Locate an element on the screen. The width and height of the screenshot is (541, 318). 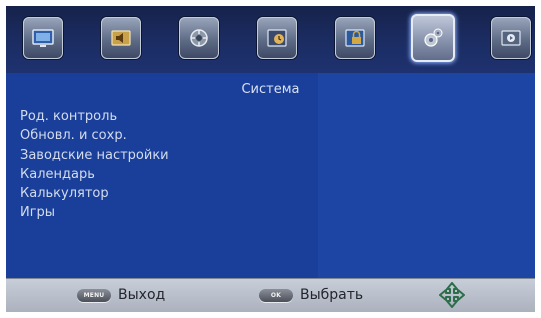
time-icon is located at coordinates (277, 38).